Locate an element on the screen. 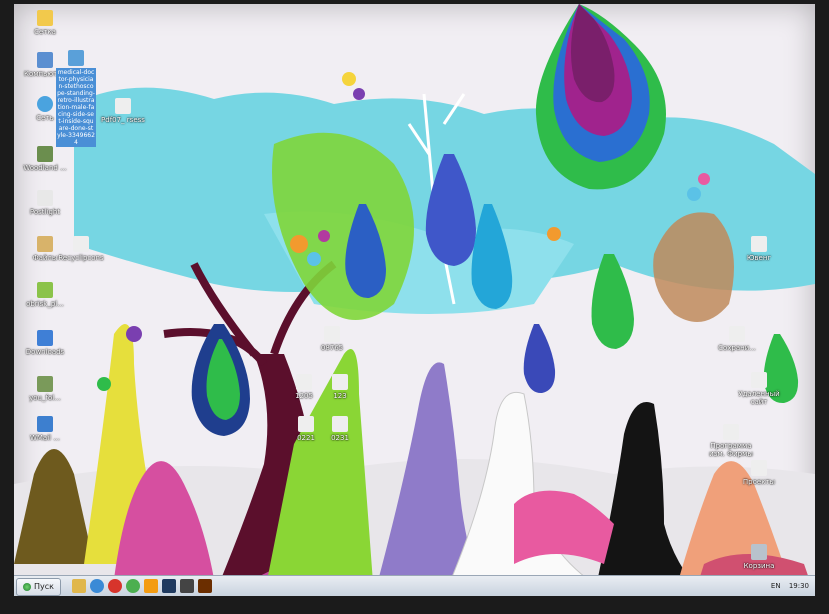 This screenshot has width=829, height=614. system-tray: EN 19:30 is located at coordinates (787, 586).